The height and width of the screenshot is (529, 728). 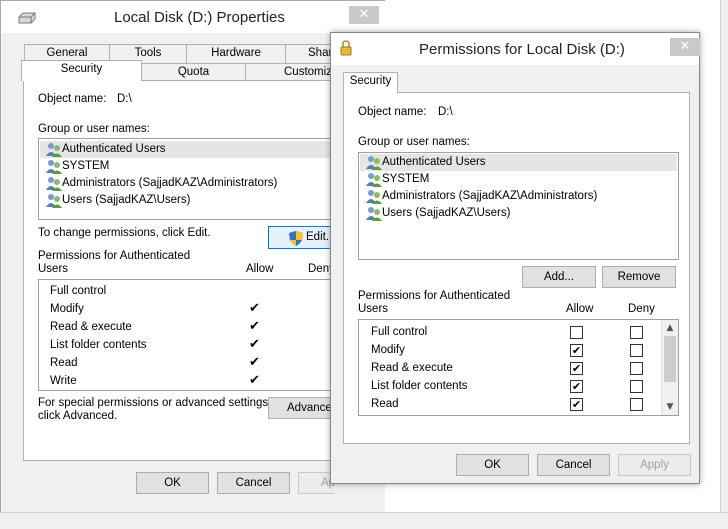 What do you see at coordinates (636, 404) in the screenshot?
I see `deny-read-checkbox` at bounding box center [636, 404].